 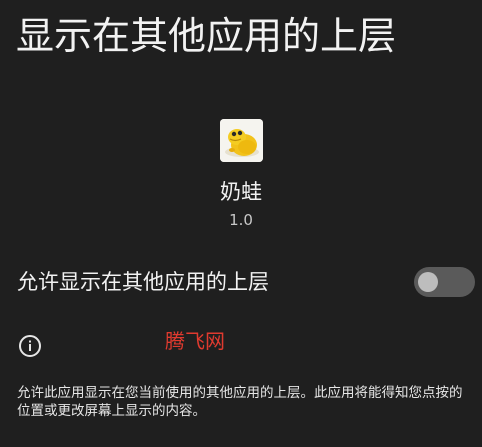 I want to click on permission-label: 允许显示在其他应用的上层, so click(x=143, y=282).